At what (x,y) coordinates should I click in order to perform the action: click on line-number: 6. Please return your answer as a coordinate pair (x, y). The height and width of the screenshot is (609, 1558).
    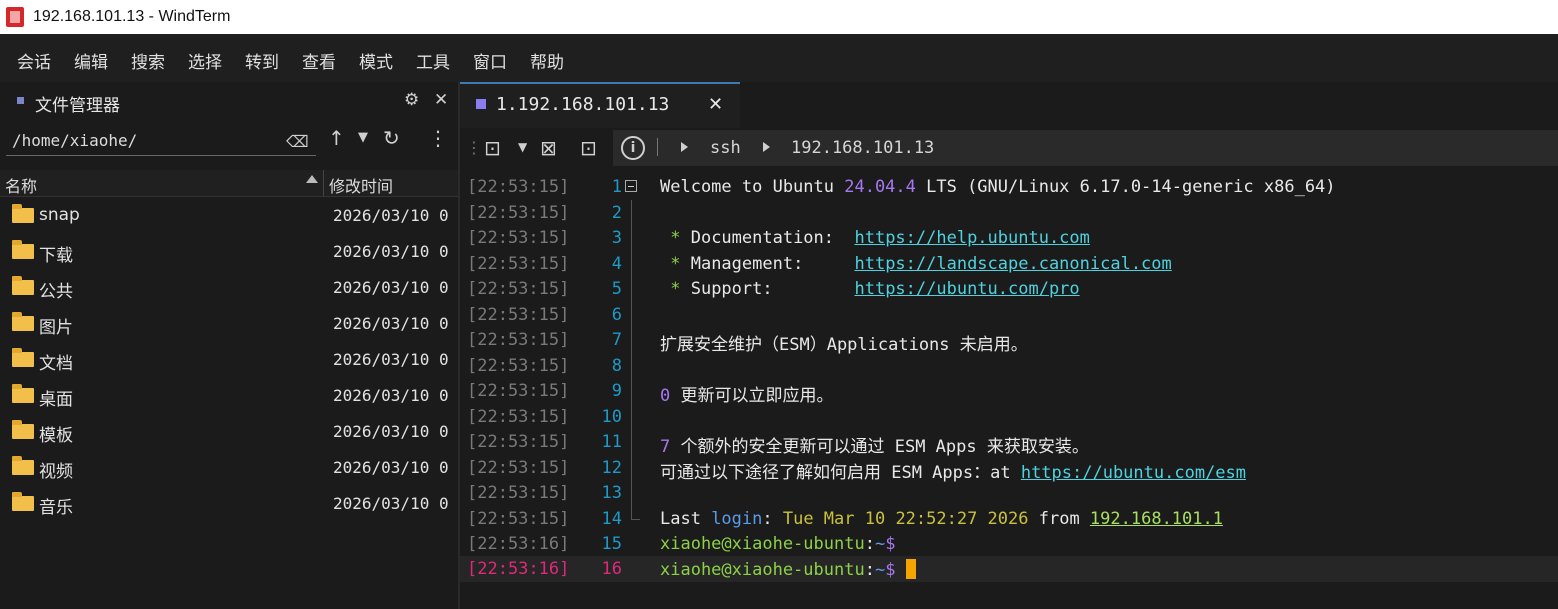
    Looking at the image, I should click on (616, 315).